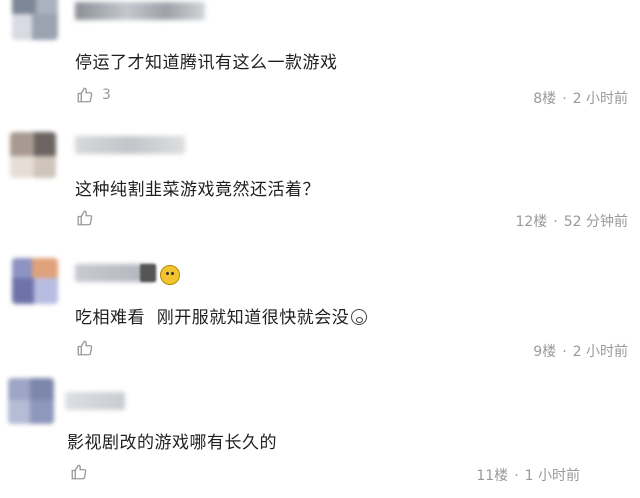 The image size is (640, 498). I want to click on surprised-face-icon, so click(359, 317).